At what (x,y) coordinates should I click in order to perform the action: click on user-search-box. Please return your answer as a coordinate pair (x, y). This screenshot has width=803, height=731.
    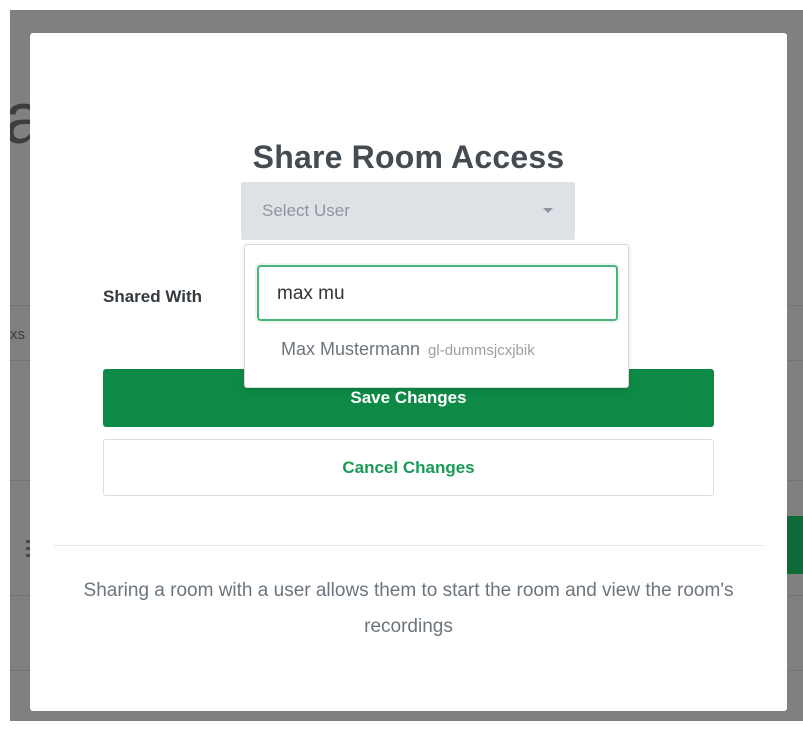
    Looking at the image, I should click on (437, 293).